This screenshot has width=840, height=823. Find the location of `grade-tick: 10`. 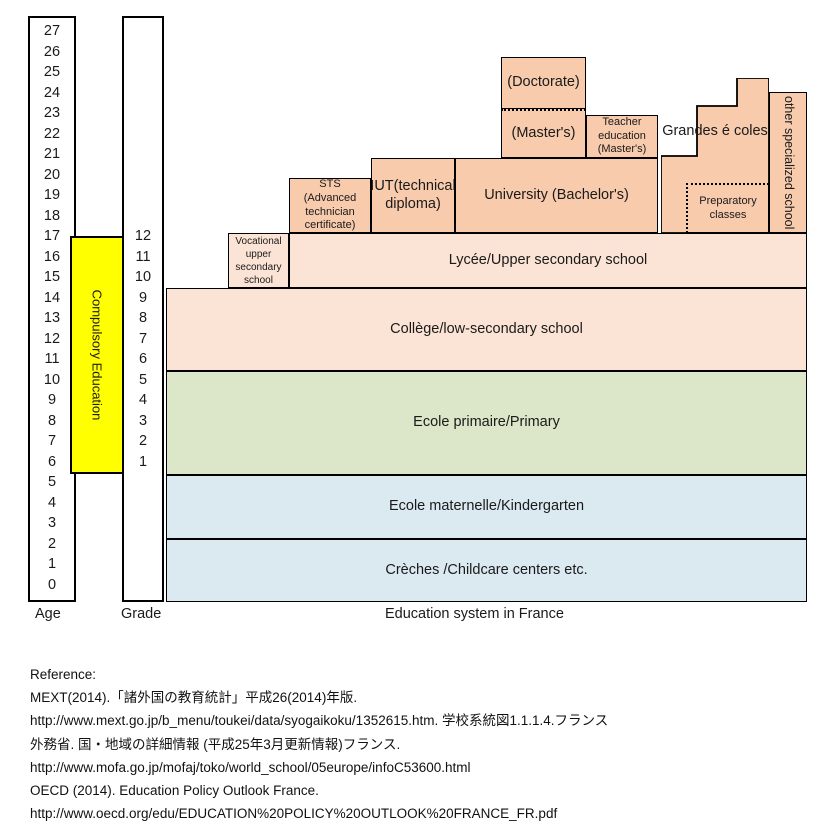

grade-tick: 10 is located at coordinates (143, 277).